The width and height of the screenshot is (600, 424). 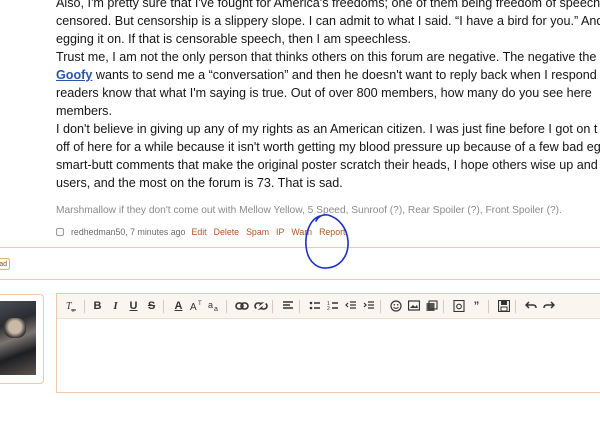 What do you see at coordinates (314, 305) in the screenshot?
I see `bulleted-list-icon` at bounding box center [314, 305].